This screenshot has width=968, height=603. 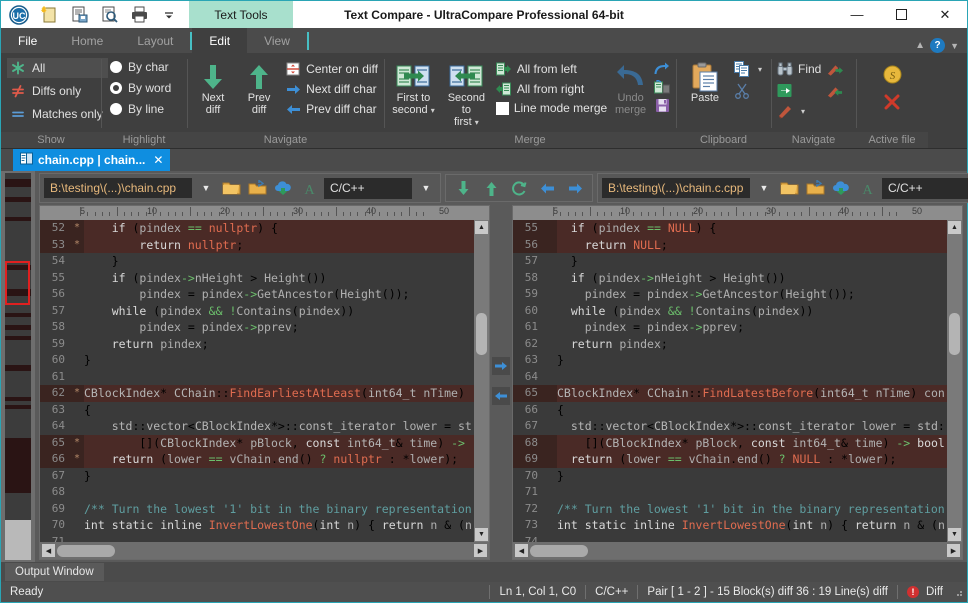 I want to click on right-language-select: C/C++, so click(x=925, y=188).